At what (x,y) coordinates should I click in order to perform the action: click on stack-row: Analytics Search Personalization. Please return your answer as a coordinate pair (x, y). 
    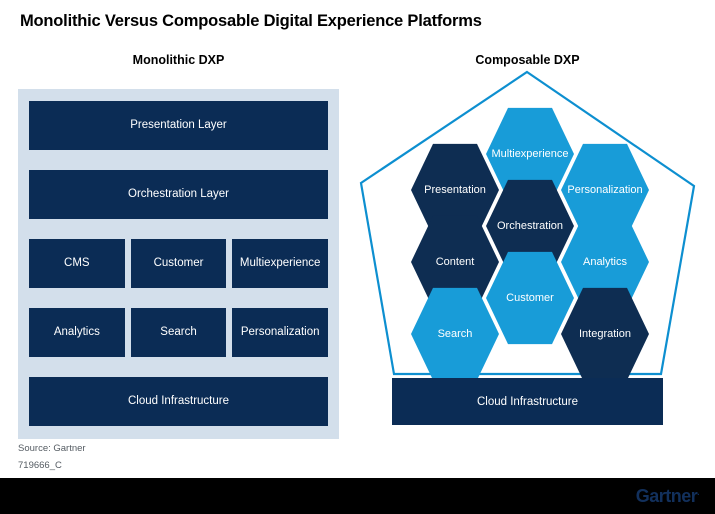
    Looking at the image, I should click on (179, 332).